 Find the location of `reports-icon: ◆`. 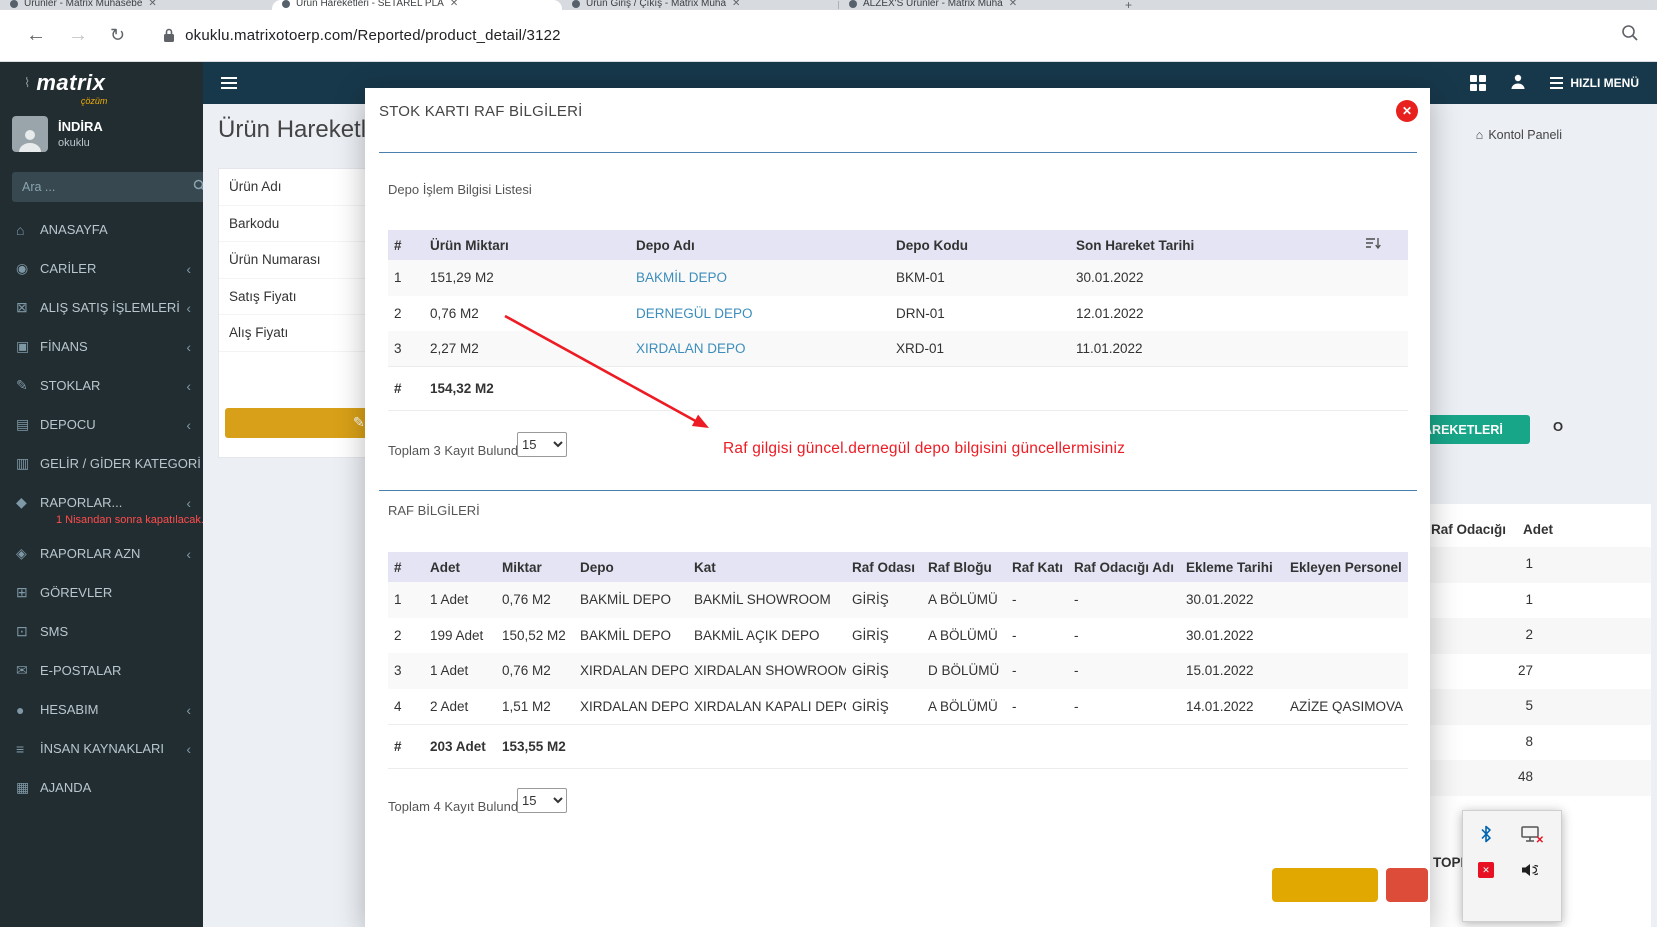

reports-icon: ◆ is located at coordinates (21, 502).